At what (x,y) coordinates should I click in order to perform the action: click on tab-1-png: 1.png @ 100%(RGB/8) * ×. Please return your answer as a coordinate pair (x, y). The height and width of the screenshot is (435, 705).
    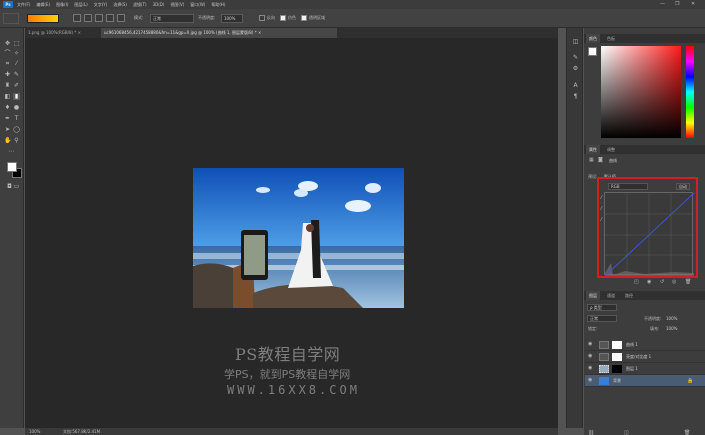
    Looking at the image, I should click on (63, 33).